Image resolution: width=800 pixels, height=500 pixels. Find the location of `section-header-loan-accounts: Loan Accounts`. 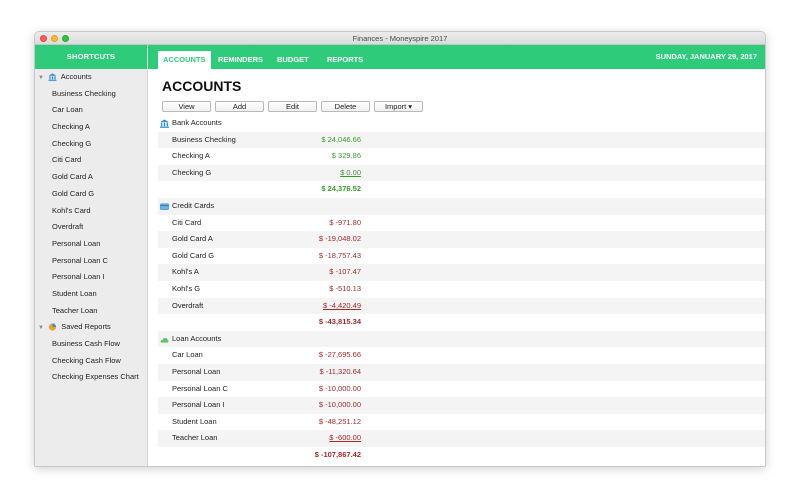

section-header-loan-accounts: Loan Accounts is located at coordinates (461, 339).